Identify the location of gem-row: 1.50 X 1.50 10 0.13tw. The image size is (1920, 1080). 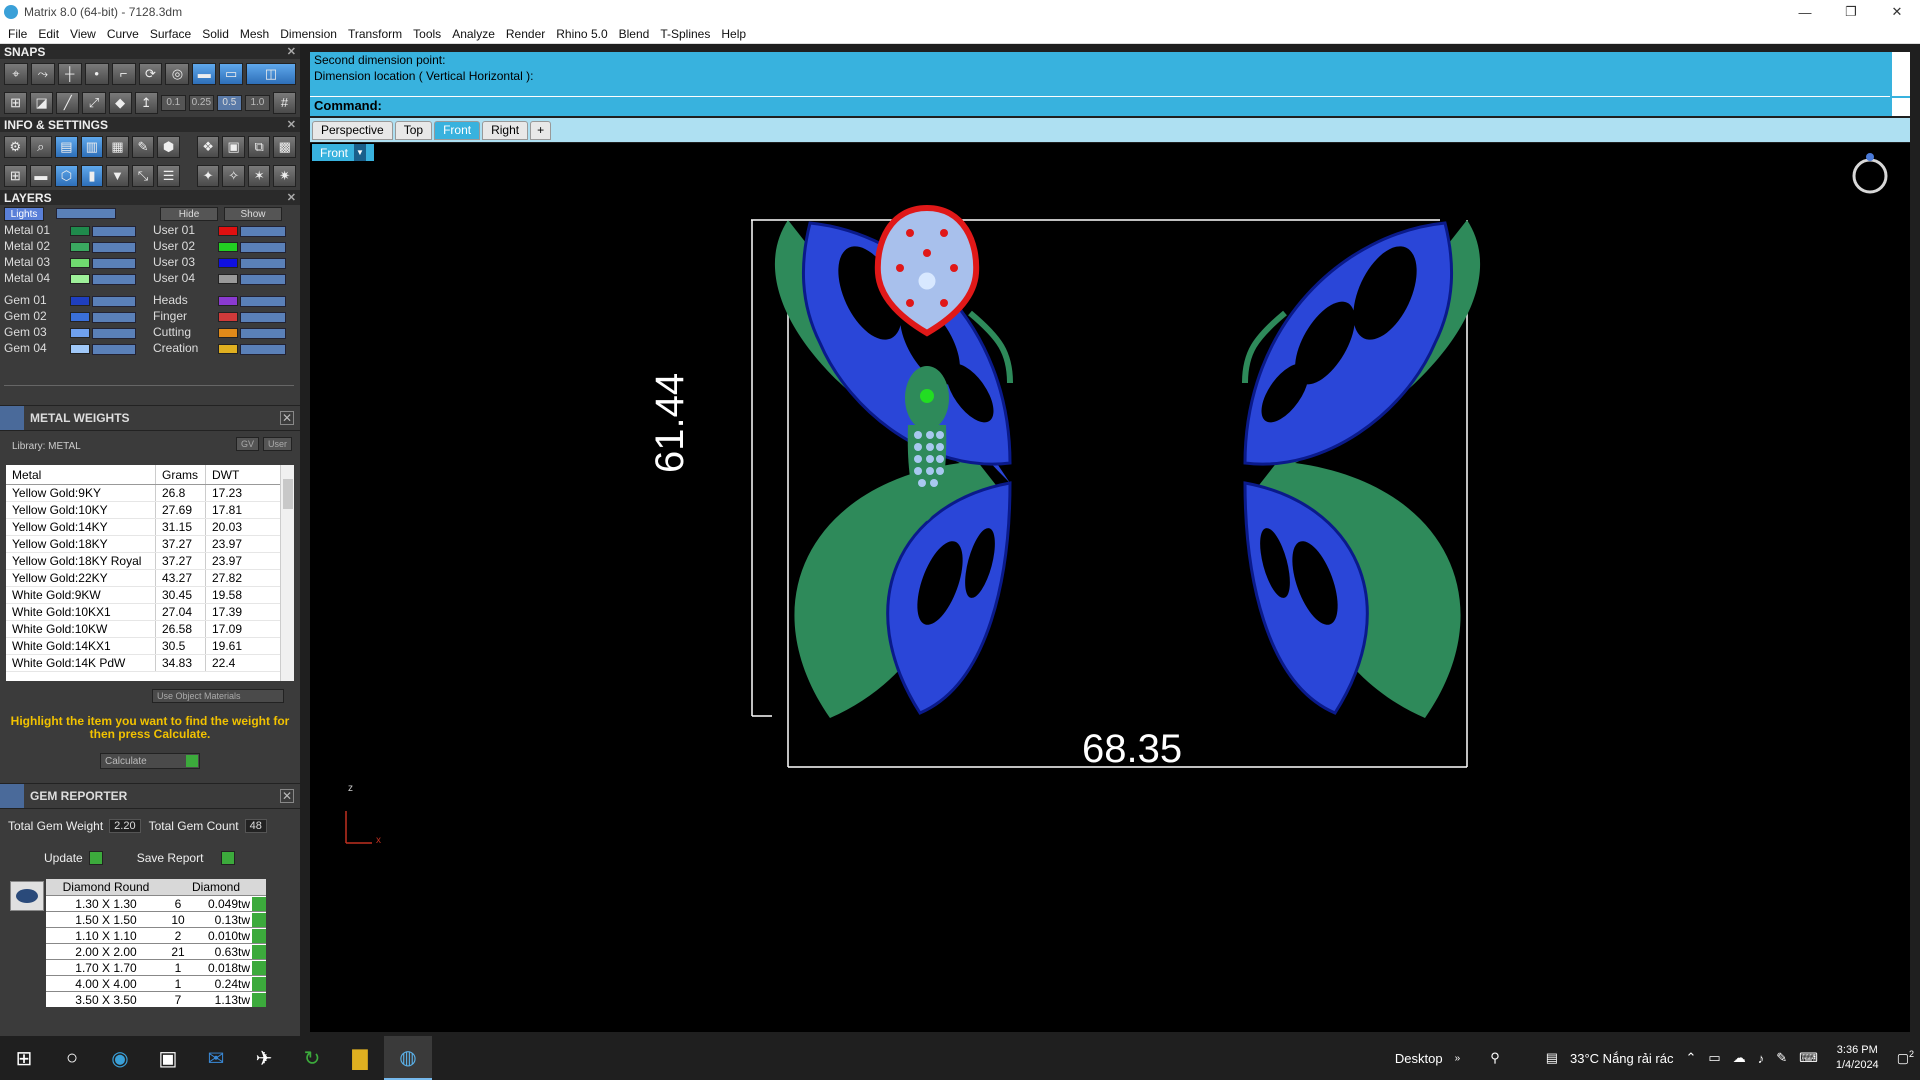
(156, 919).